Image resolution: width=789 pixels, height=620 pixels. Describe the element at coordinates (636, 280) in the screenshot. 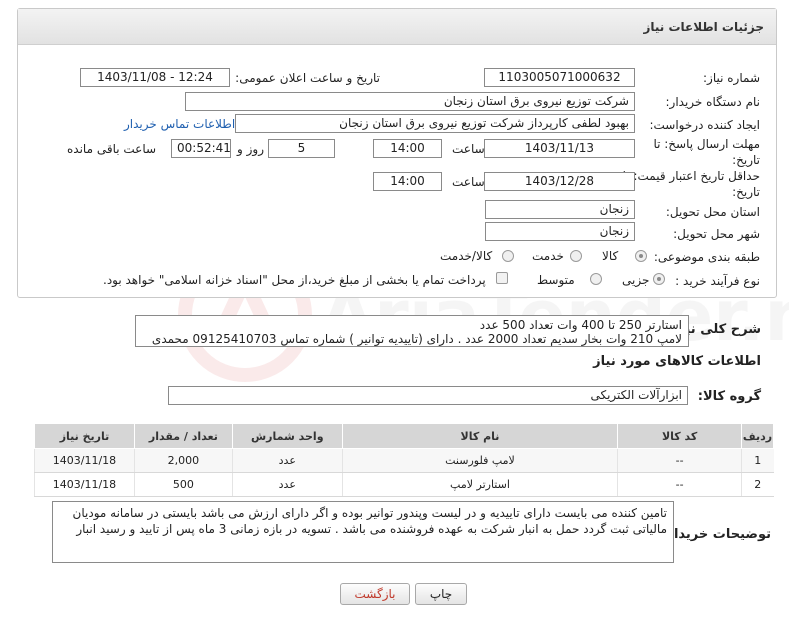

I see `process-partial-label: جزیی` at that location.